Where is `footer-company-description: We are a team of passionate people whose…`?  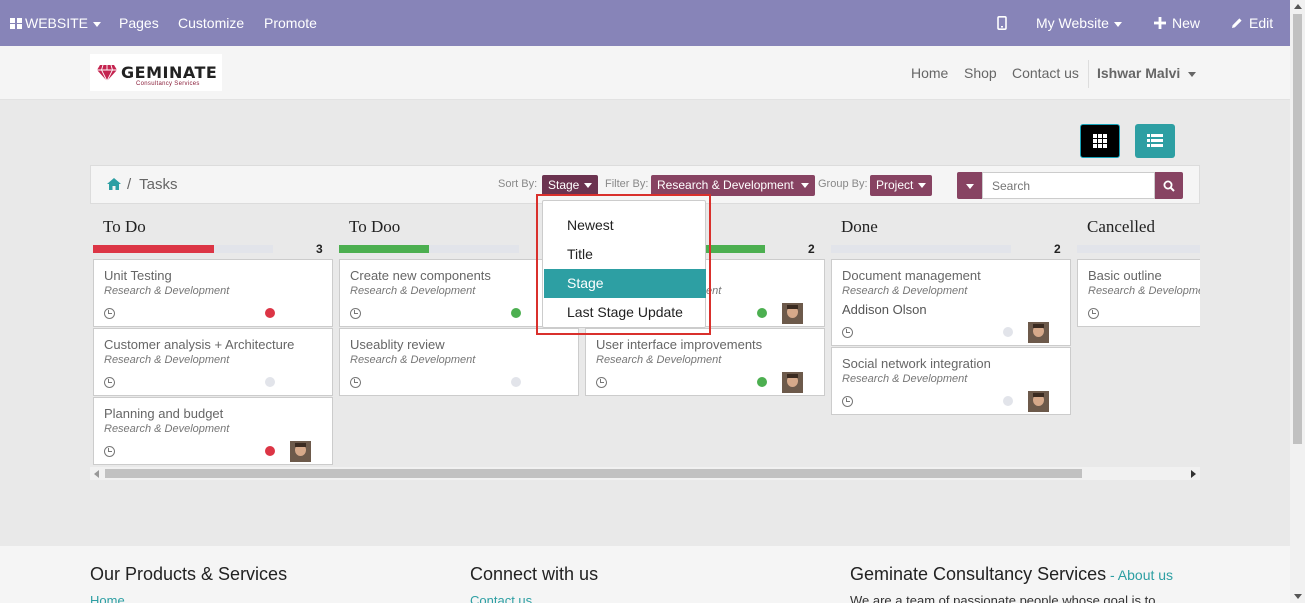
footer-company-description: We are a team of passionate people whose… is located at coordinates (1003, 598).